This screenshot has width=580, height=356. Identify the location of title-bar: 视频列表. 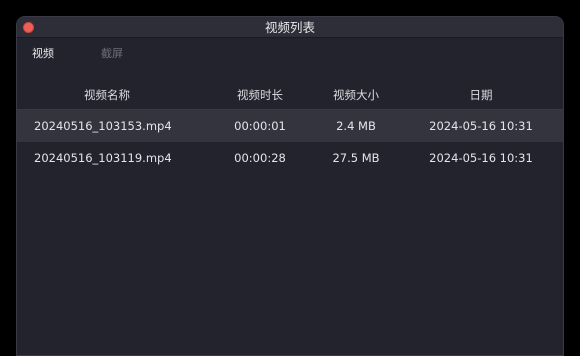
(290, 27).